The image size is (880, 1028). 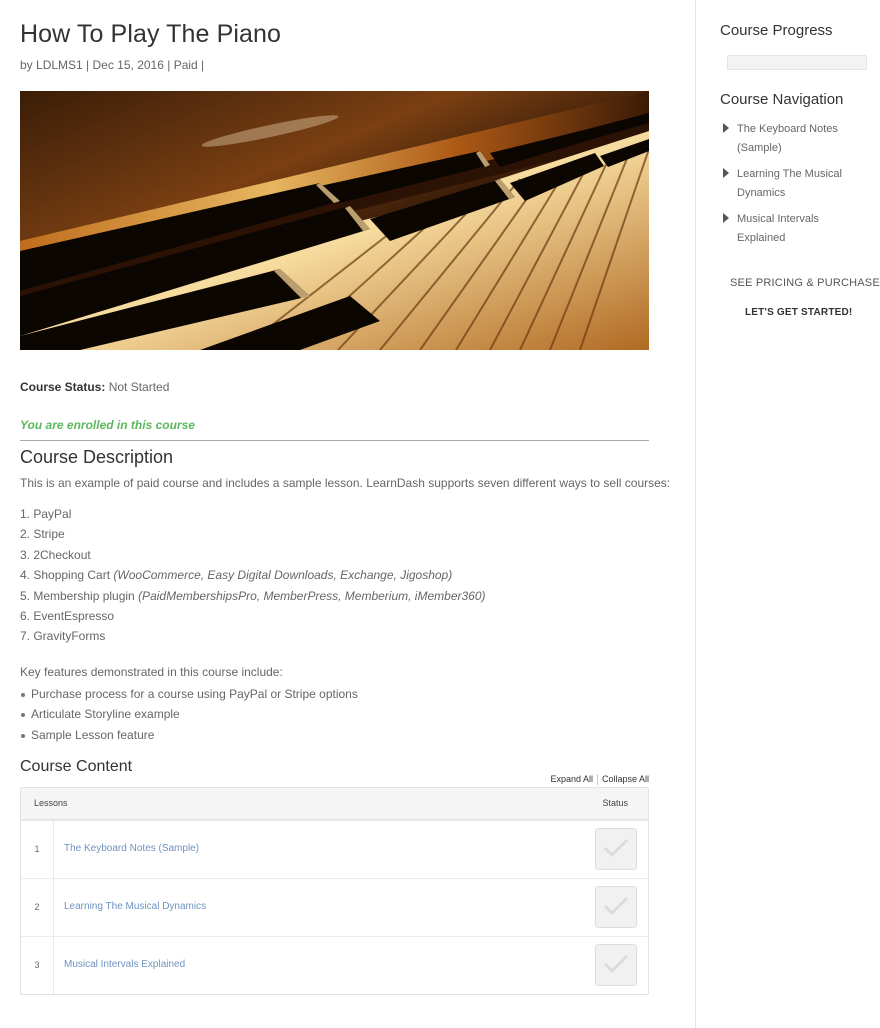 I want to click on table-row: 3 Musical Intervals Explained, so click(x=334, y=965).